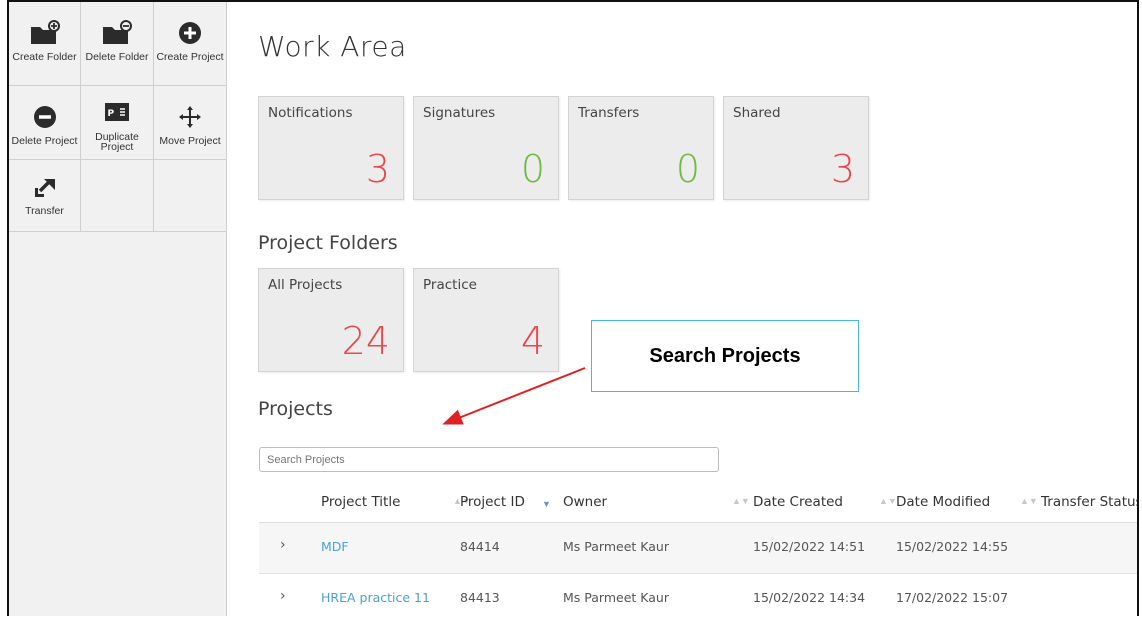 Image resolution: width=1142 pixels, height=617 pixels. Describe the element at coordinates (943, 502) in the screenshot. I see `column-date-modified: Date Modified` at that location.